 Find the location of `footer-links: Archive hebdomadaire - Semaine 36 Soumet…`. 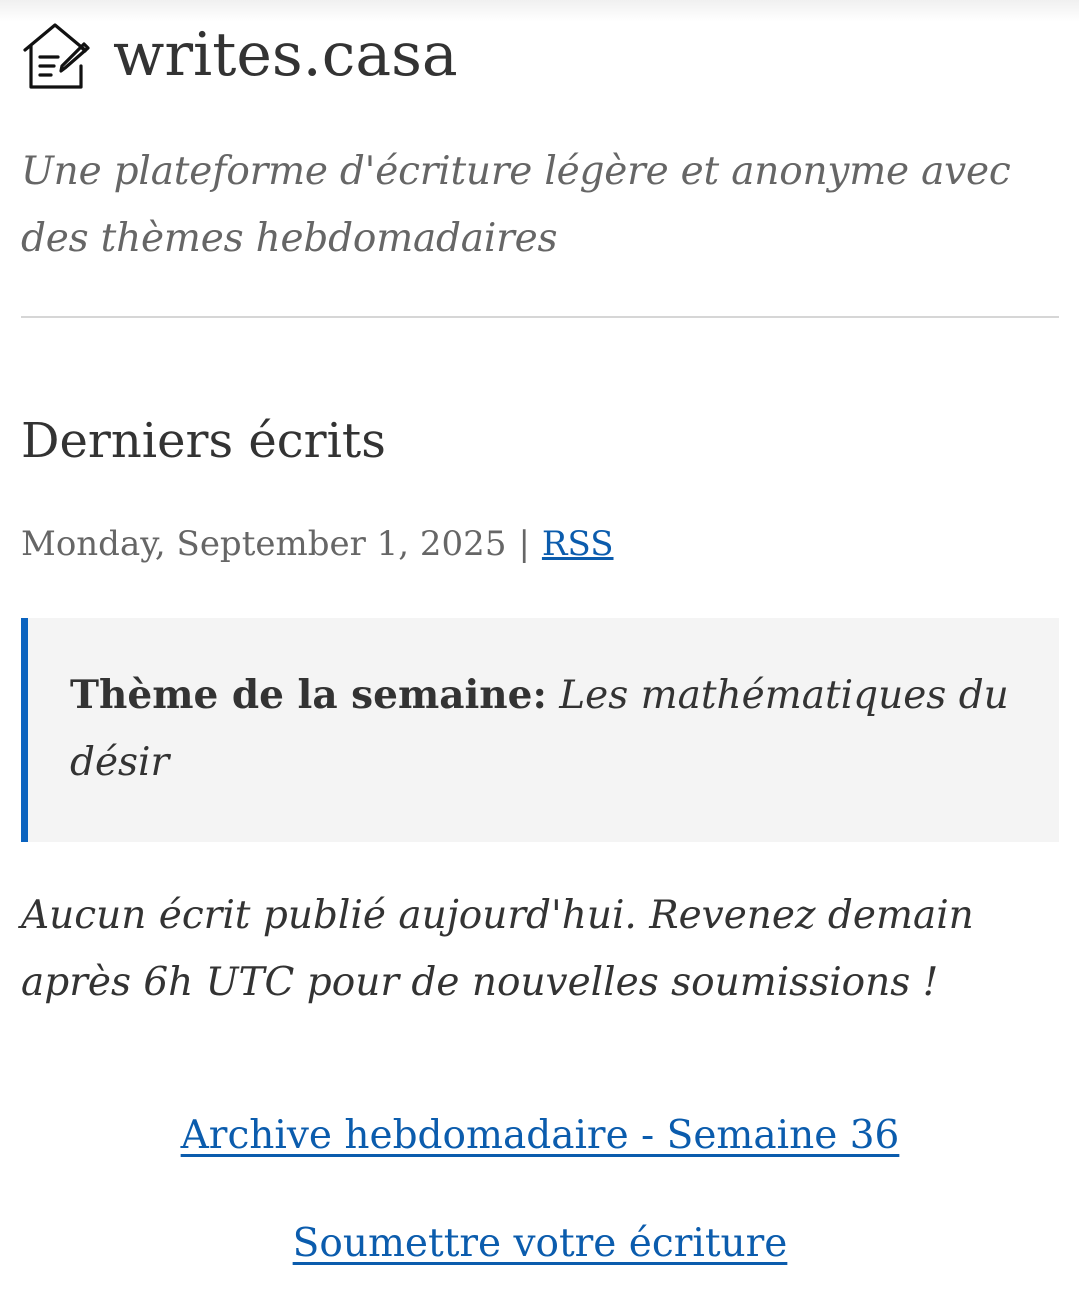

footer-links: Archive hebdomadaire - Semaine 36 Soumet… is located at coordinates (540, 1190).